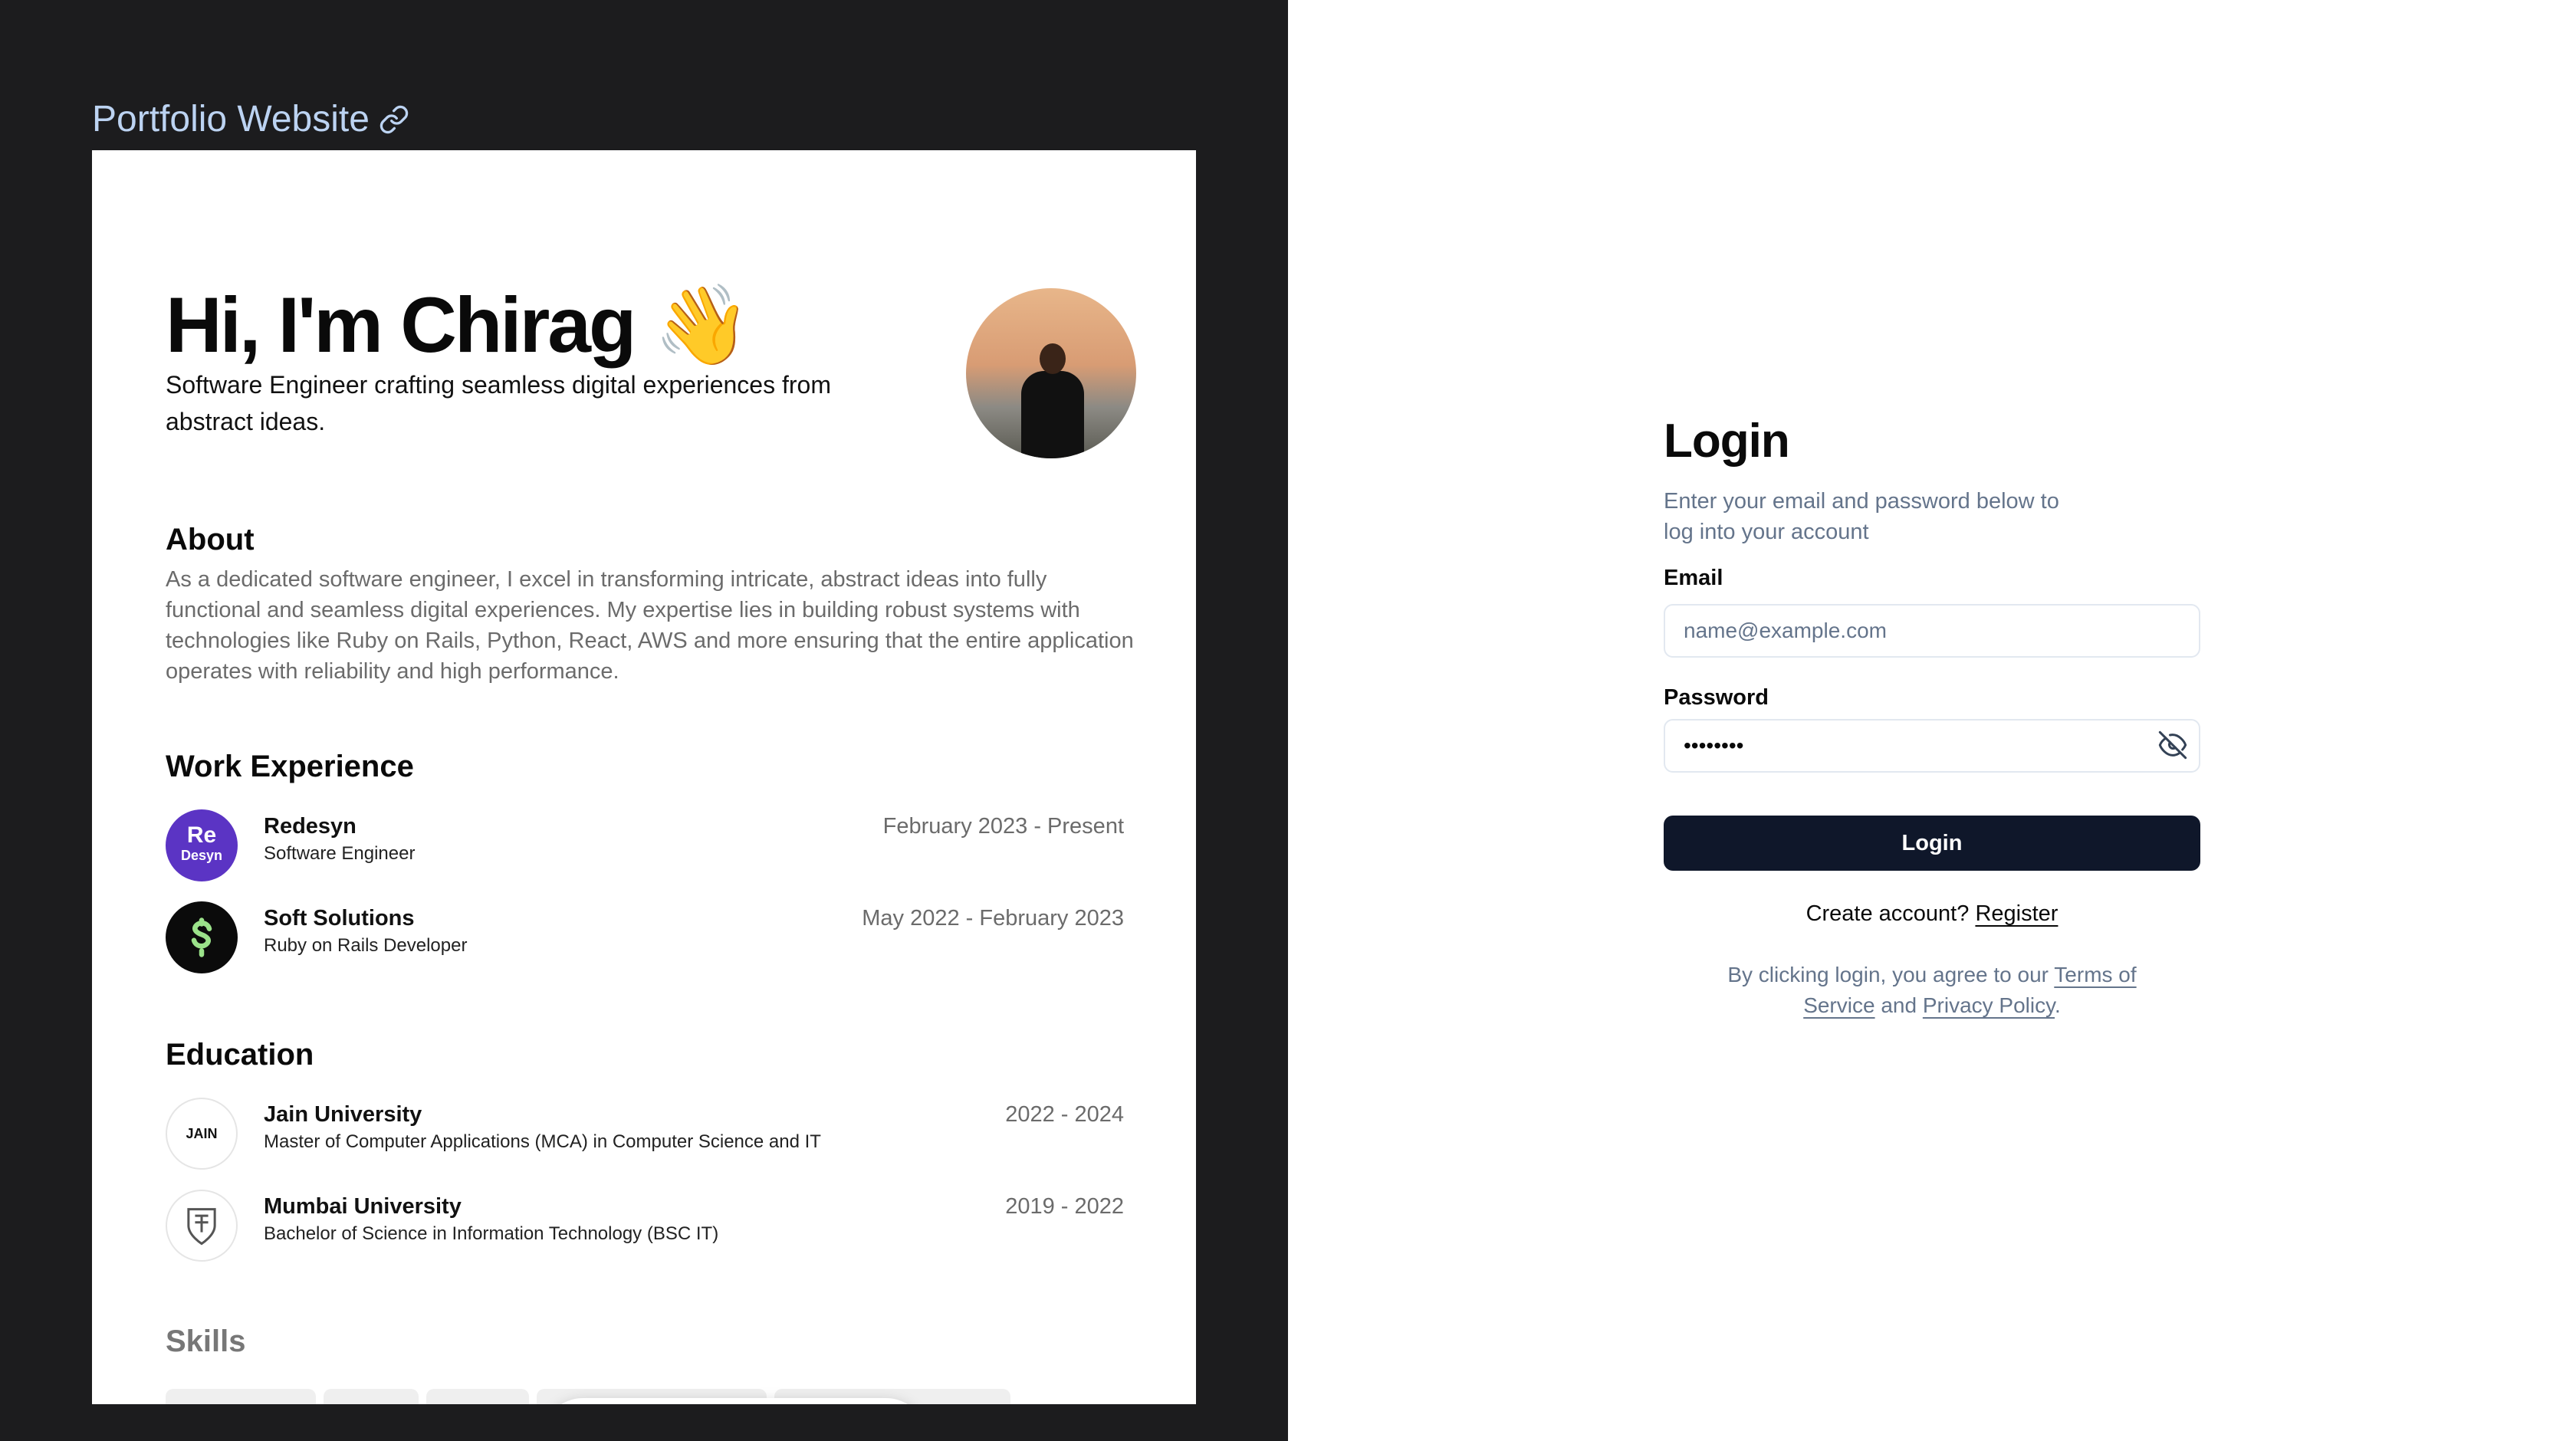  What do you see at coordinates (202, 845) in the screenshot?
I see `redesyn-logo: Re Desyn` at bounding box center [202, 845].